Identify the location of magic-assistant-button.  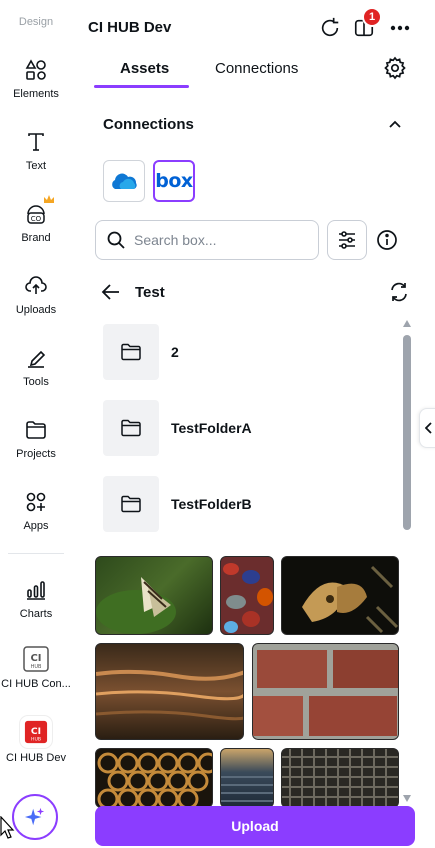
(35, 817).